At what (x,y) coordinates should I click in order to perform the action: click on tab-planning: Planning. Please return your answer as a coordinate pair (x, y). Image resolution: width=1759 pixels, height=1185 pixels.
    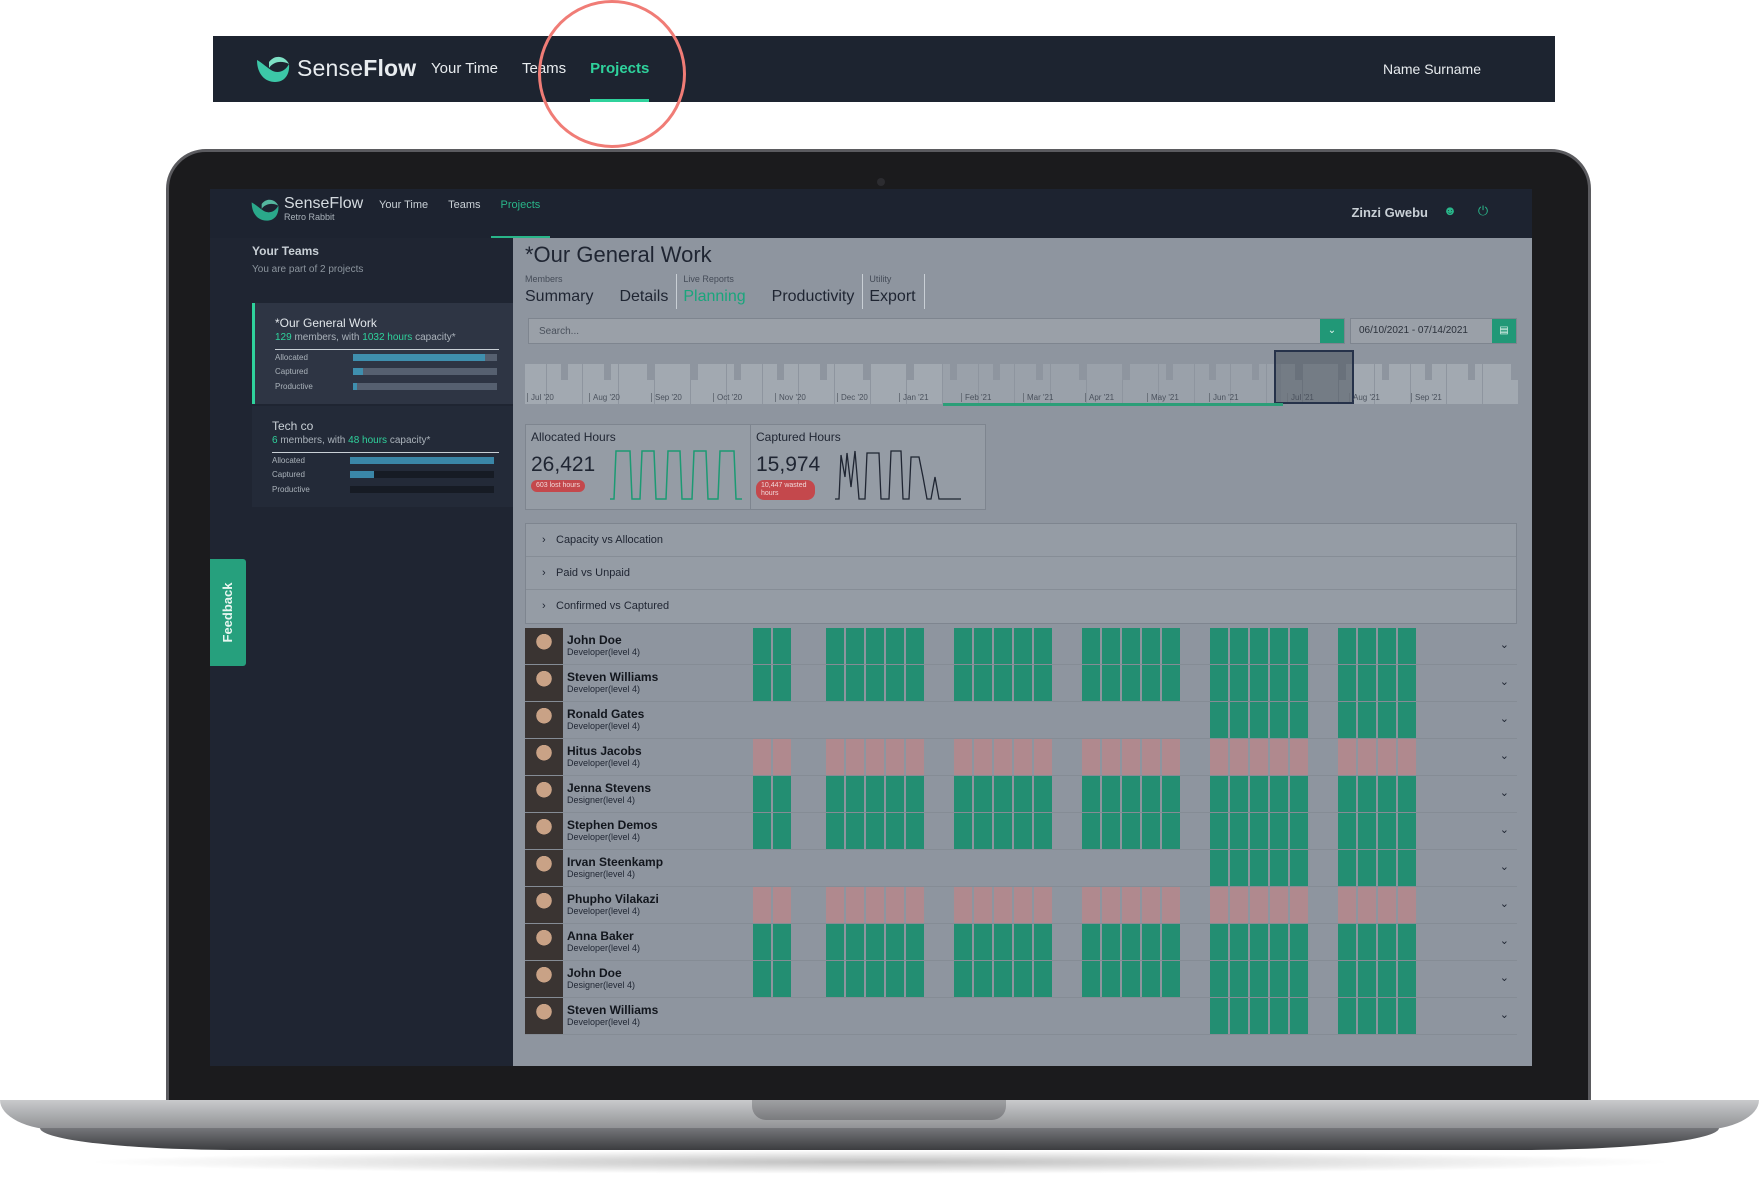
    Looking at the image, I should click on (714, 297).